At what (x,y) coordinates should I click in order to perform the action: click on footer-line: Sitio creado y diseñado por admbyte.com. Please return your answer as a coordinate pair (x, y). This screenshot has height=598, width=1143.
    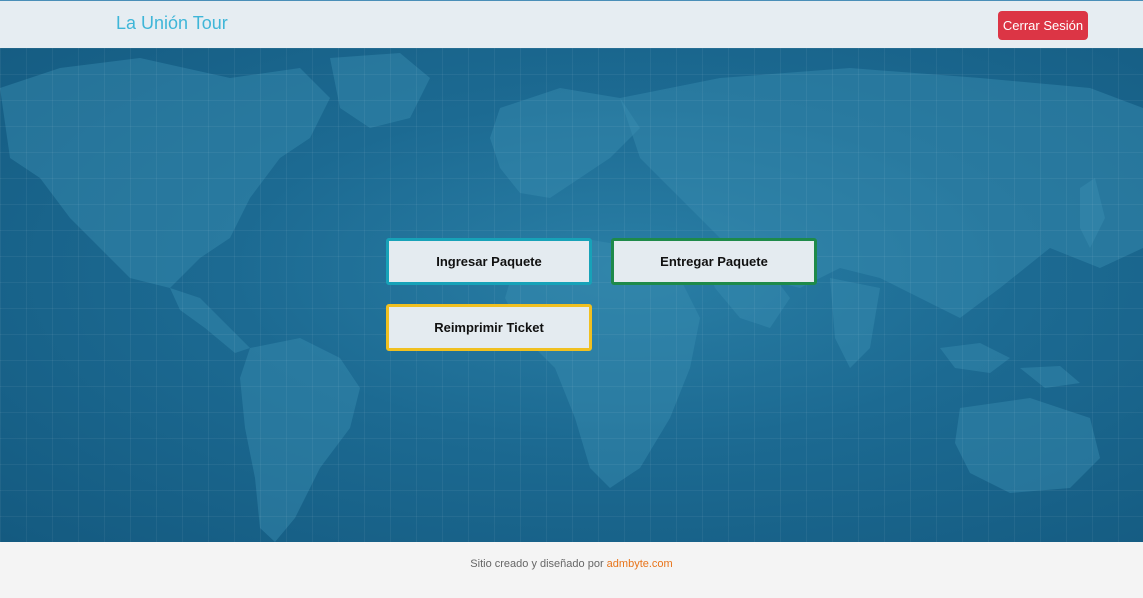
    Looking at the image, I should click on (571, 564).